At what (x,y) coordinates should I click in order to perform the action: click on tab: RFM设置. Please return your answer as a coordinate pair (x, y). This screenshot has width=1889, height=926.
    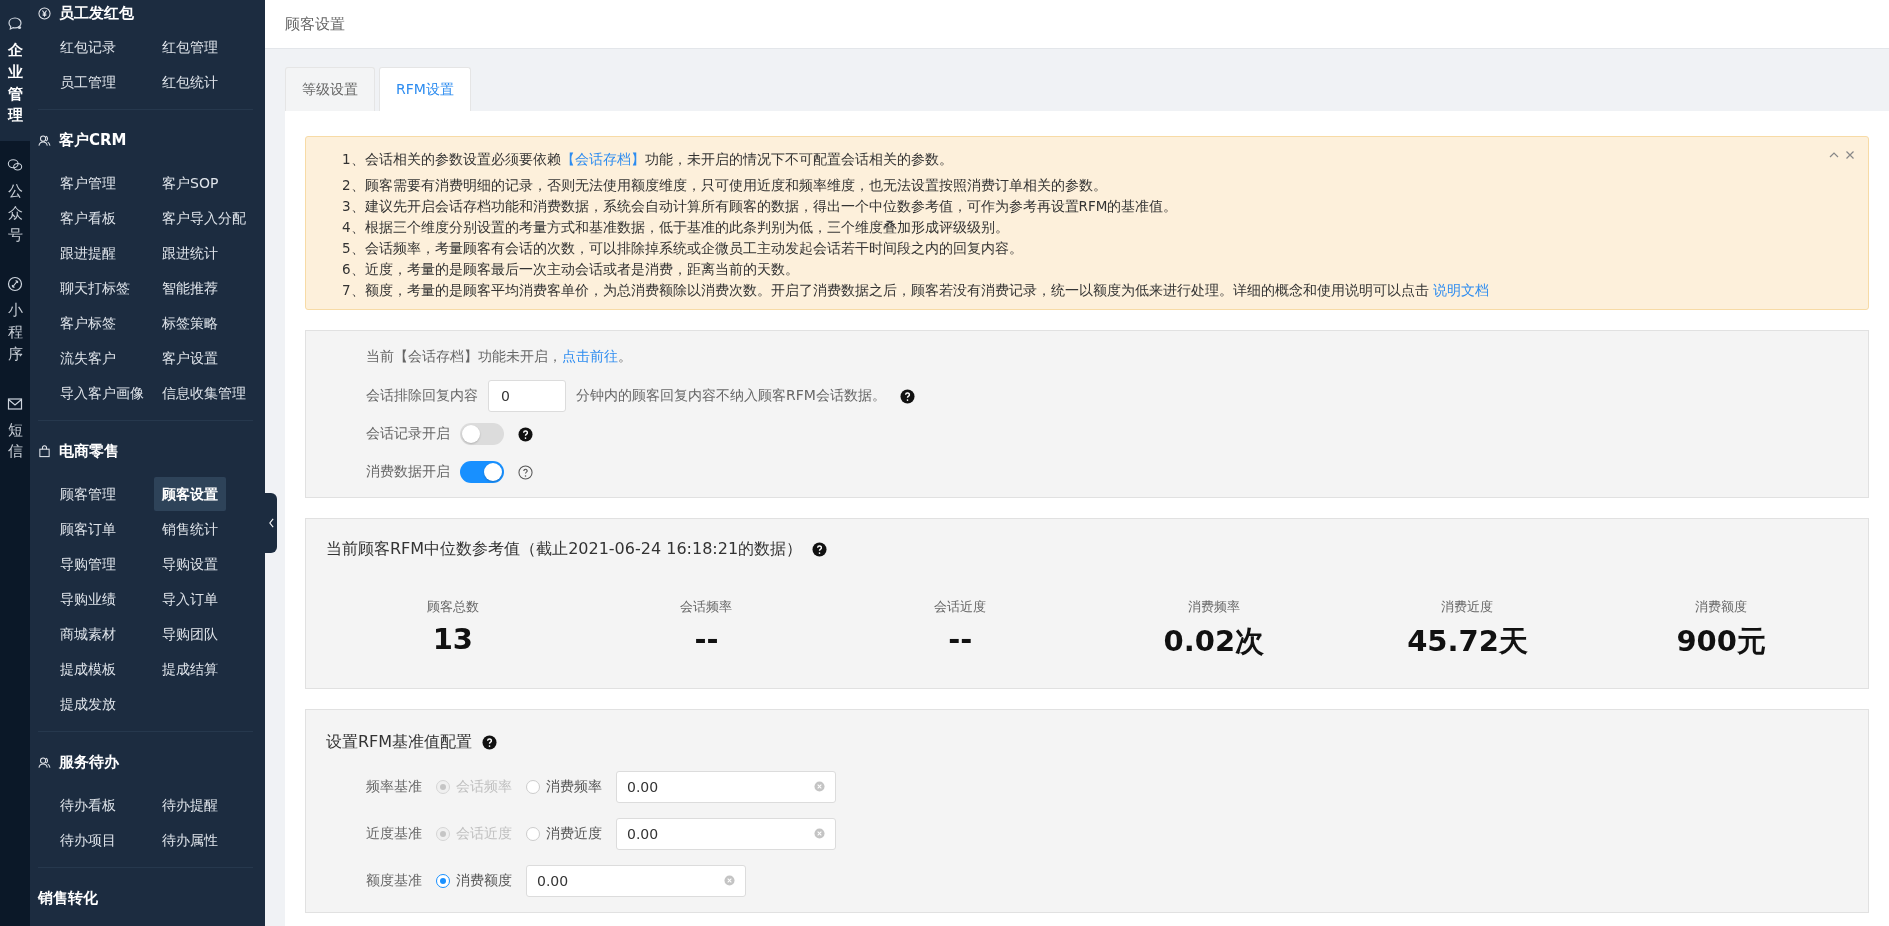
    Looking at the image, I should click on (425, 89).